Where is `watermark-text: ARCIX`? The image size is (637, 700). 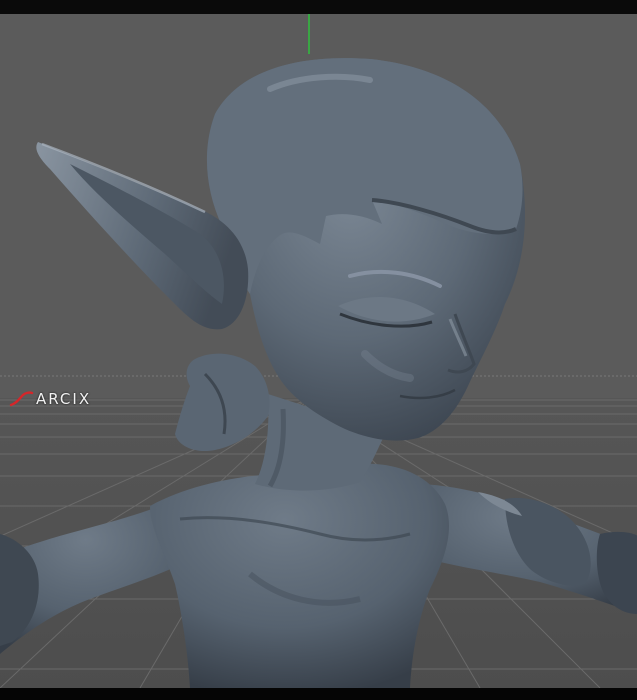
watermark-text: ARCIX is located at coordinates (64, 399).